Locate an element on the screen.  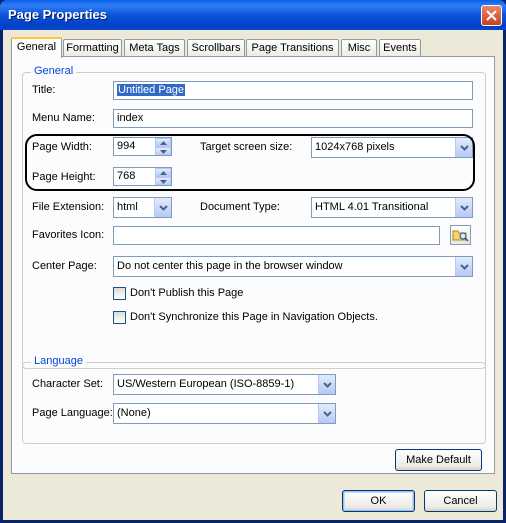
menu-name-label: Menu Name: is located at coordinates (63, 118).